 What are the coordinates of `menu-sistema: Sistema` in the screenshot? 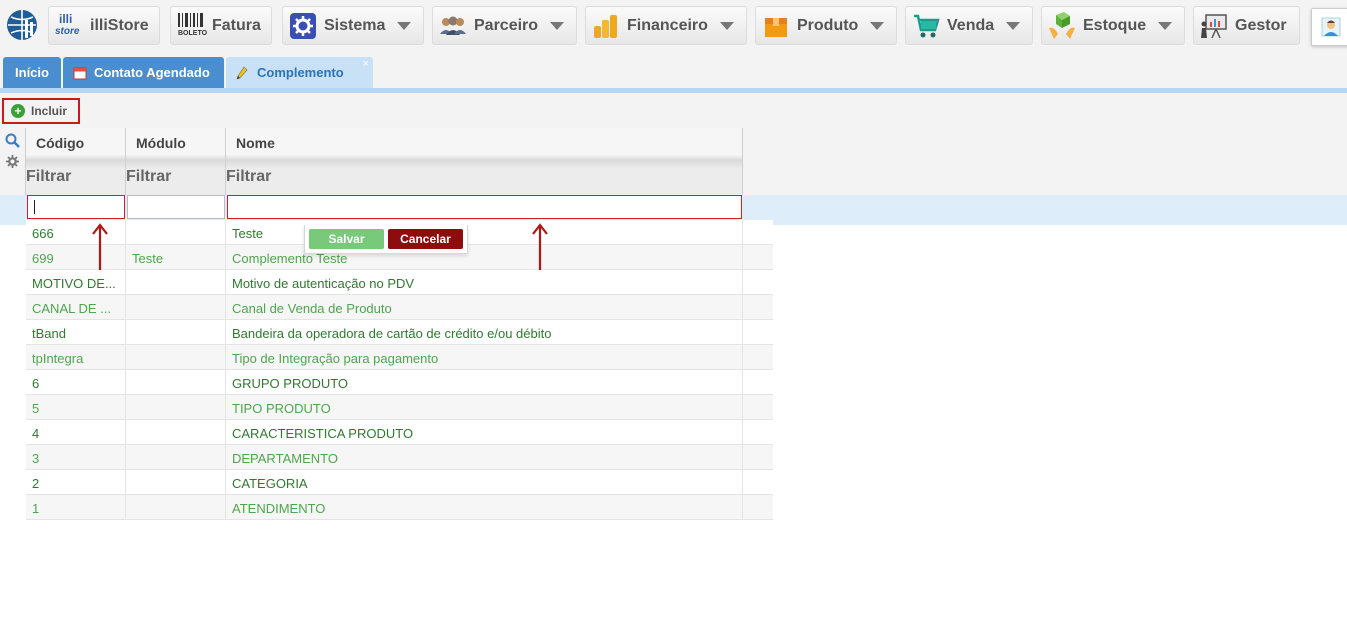 It's located at (353, 25).